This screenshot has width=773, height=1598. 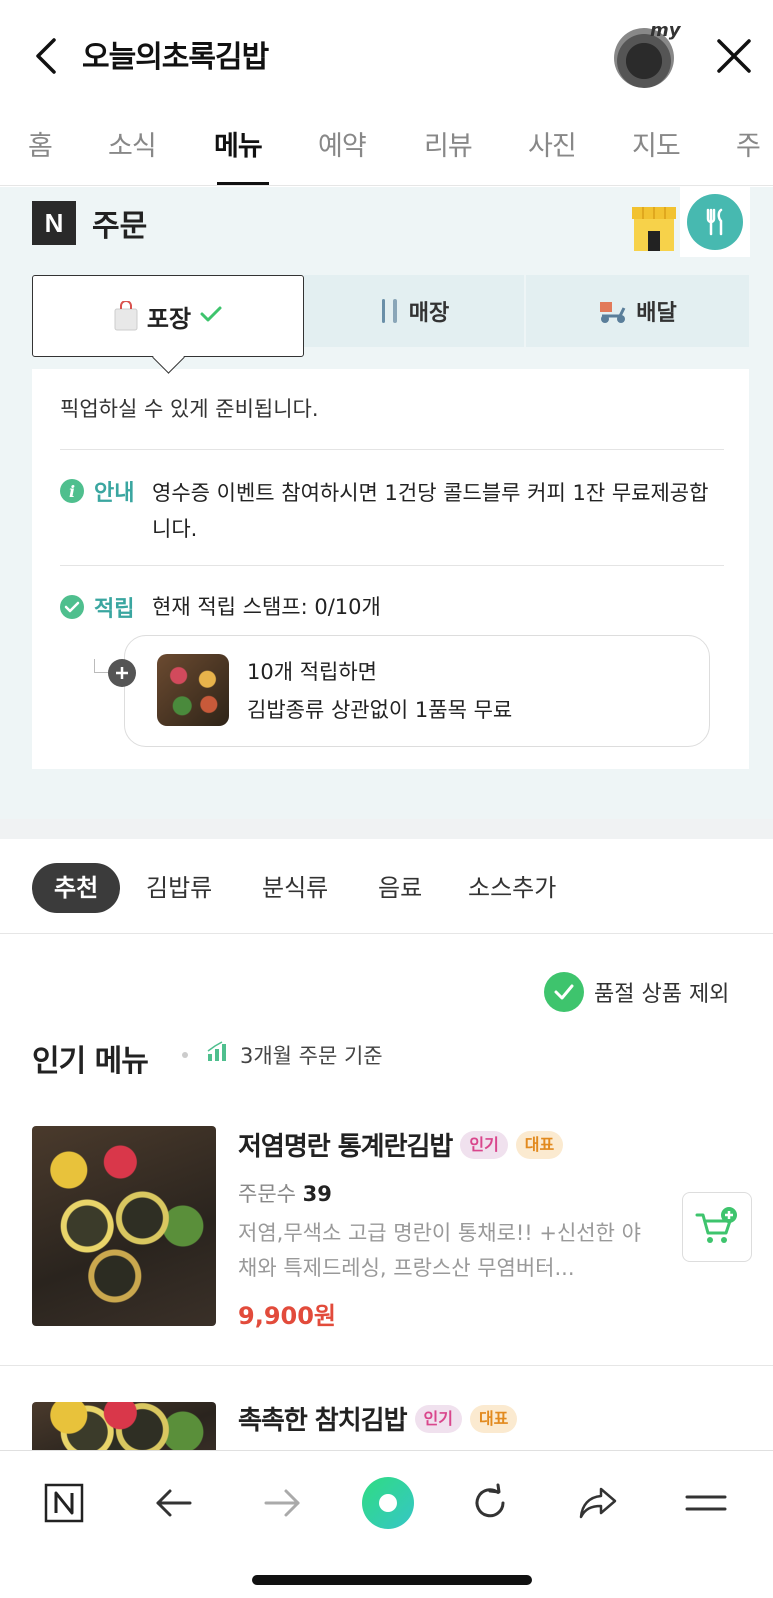 What do you see at coordinates (124, 1226) in the screenshot?
I see `menu-image` at bounding box center [124, 1226].